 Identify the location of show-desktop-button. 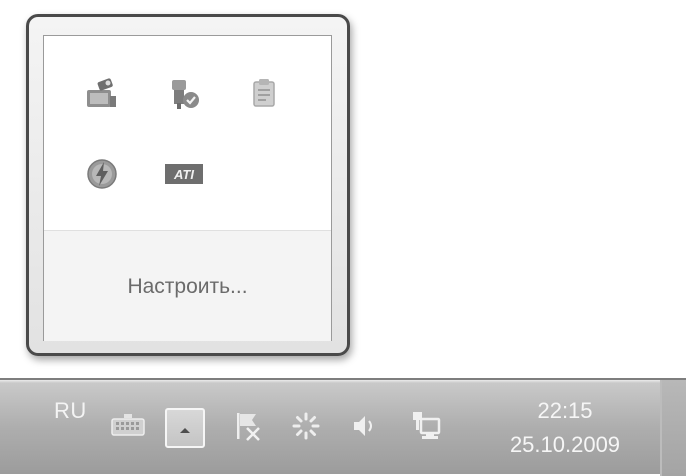
(673, 428).